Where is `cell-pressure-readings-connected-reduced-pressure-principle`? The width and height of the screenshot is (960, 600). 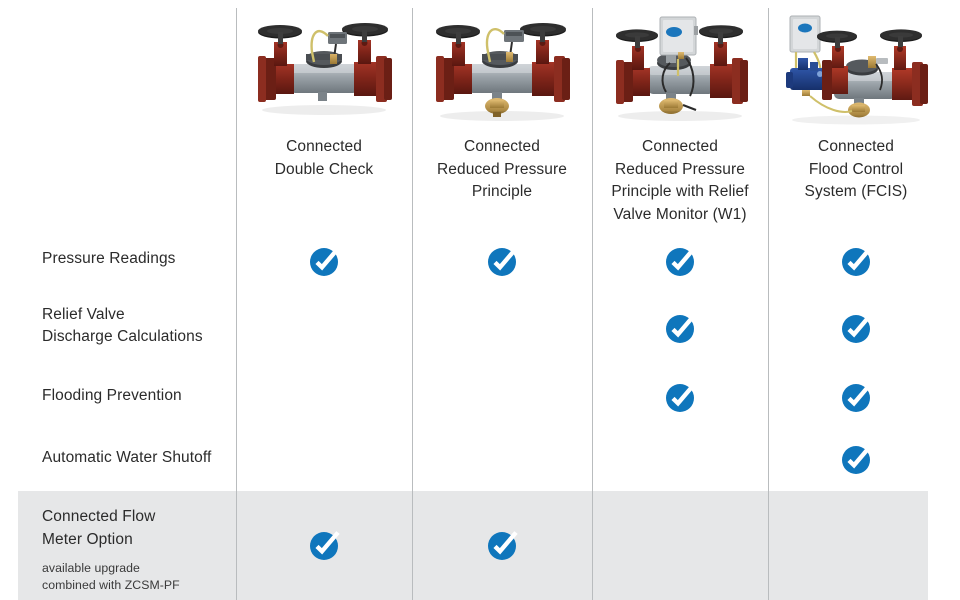
cell-pressure-readings-connected-reduced-pressure-principle is located at coordinates (502, 261).